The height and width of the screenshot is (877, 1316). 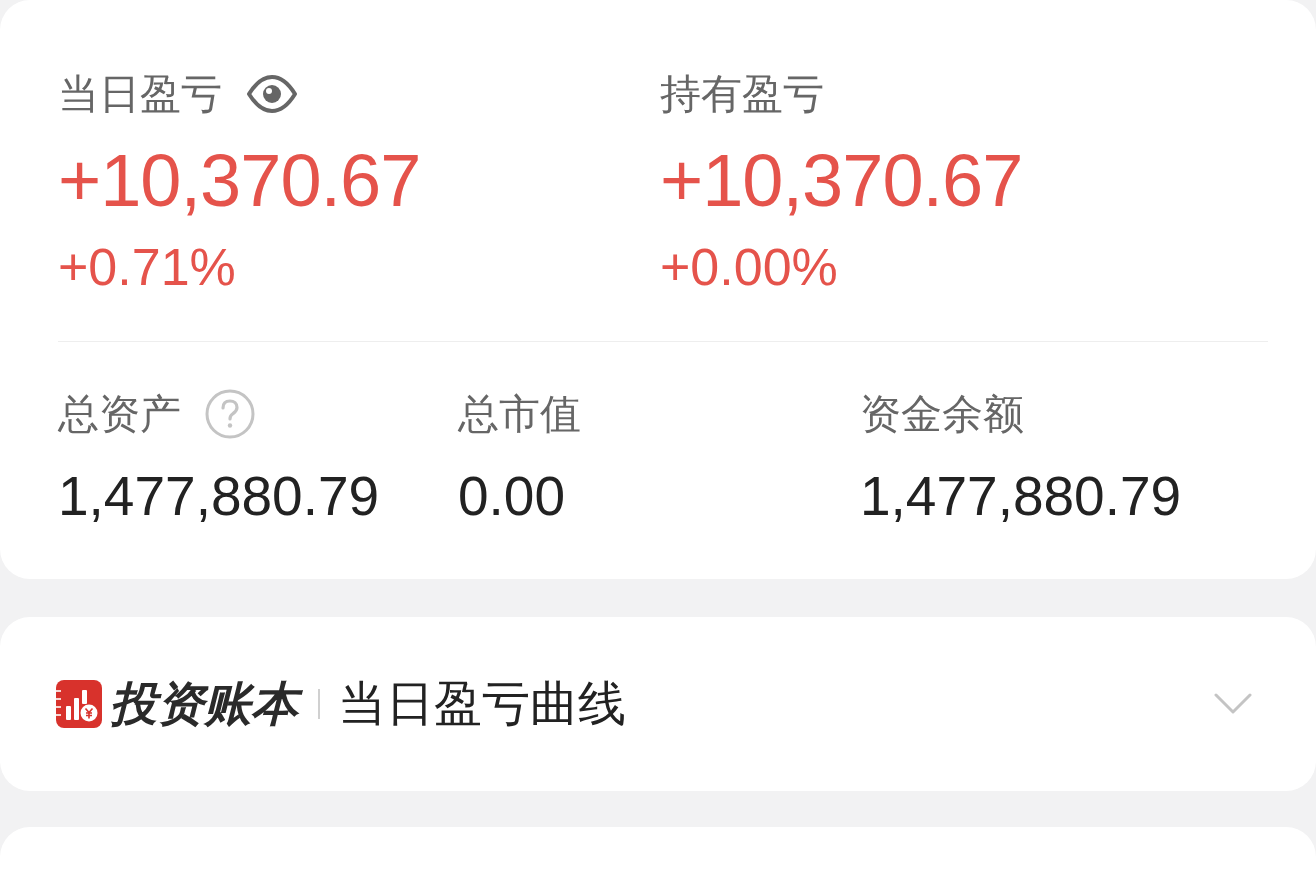 What do you see at coordinates (147, 267) in the screenshot?
I see `profit-percent: +0.71%` at bounding box center [147, 267].